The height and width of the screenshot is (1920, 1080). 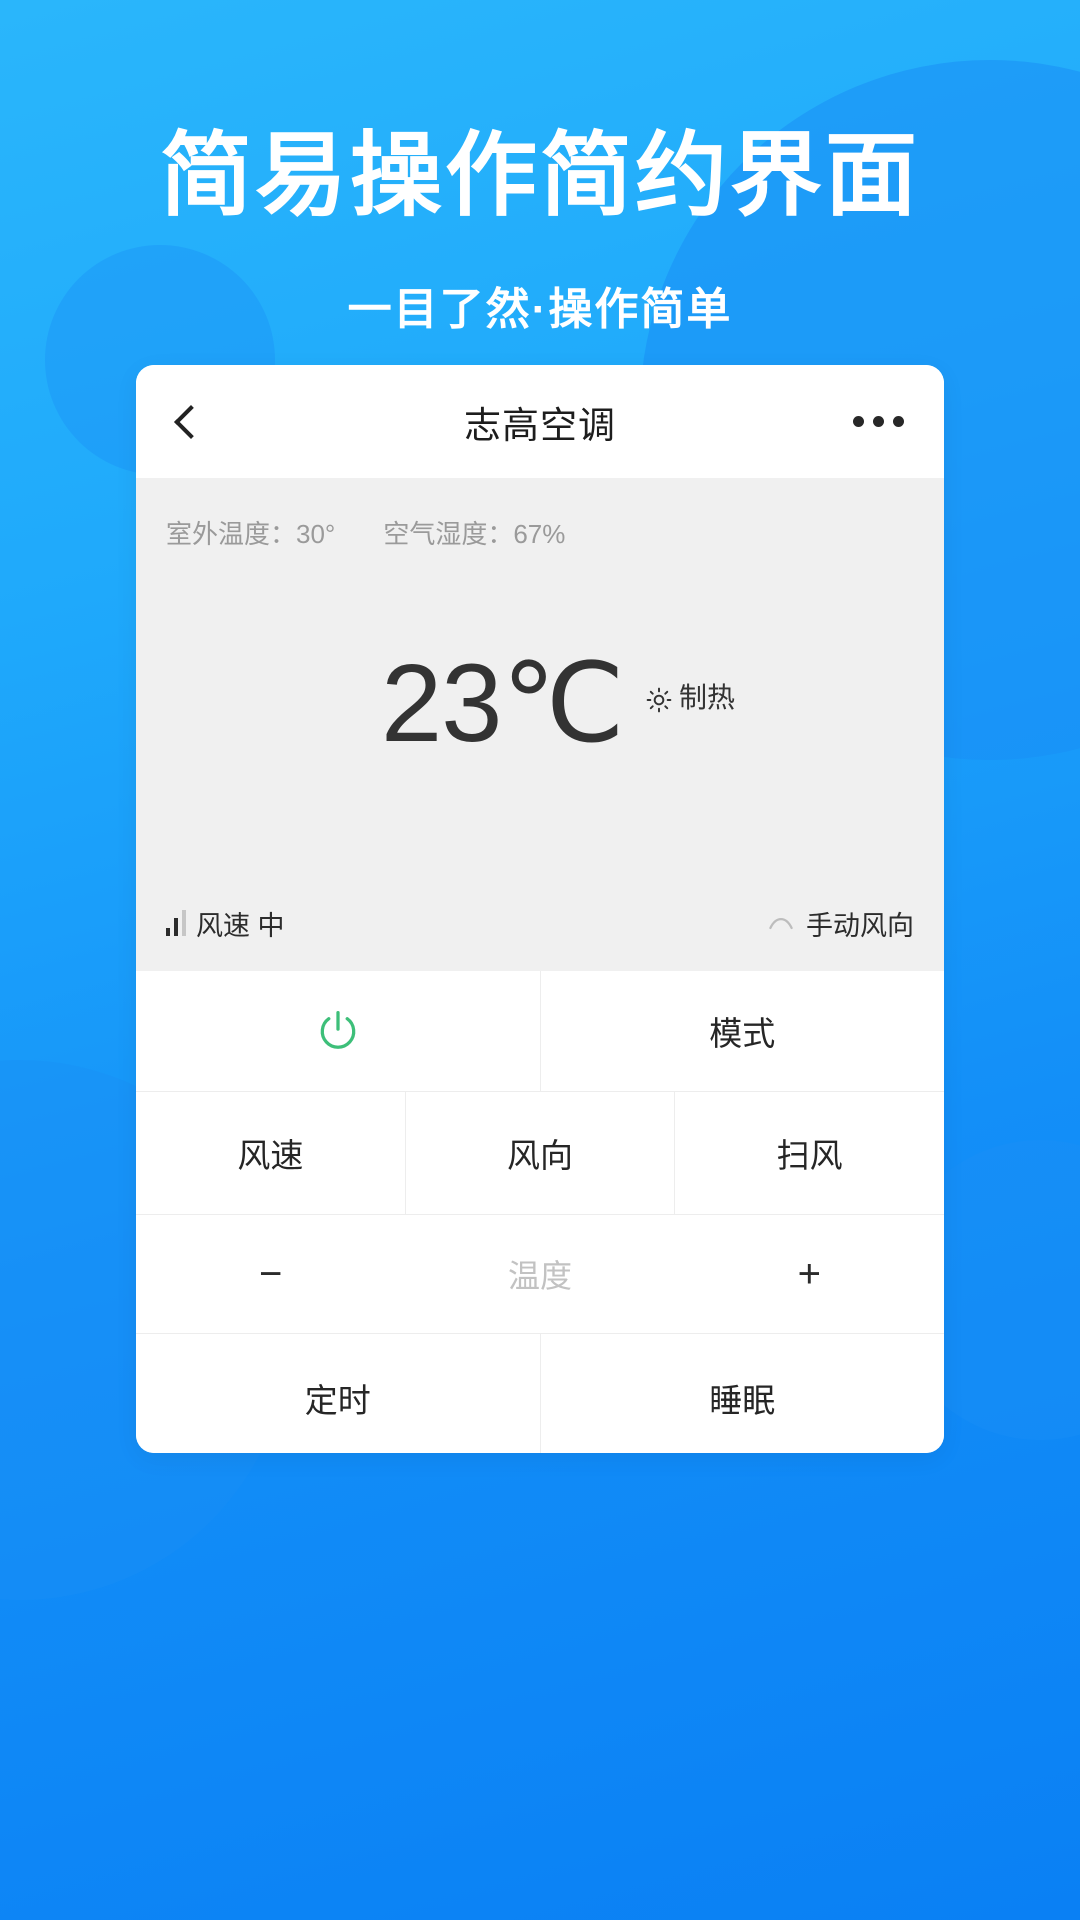 I want to click on current-temperature-zone: 23℃ 制热, so click(x=549, y=704).